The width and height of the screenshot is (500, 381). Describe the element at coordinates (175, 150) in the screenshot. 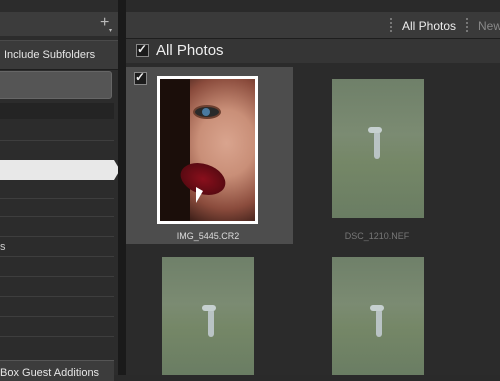

I see `hair-region` at that location.